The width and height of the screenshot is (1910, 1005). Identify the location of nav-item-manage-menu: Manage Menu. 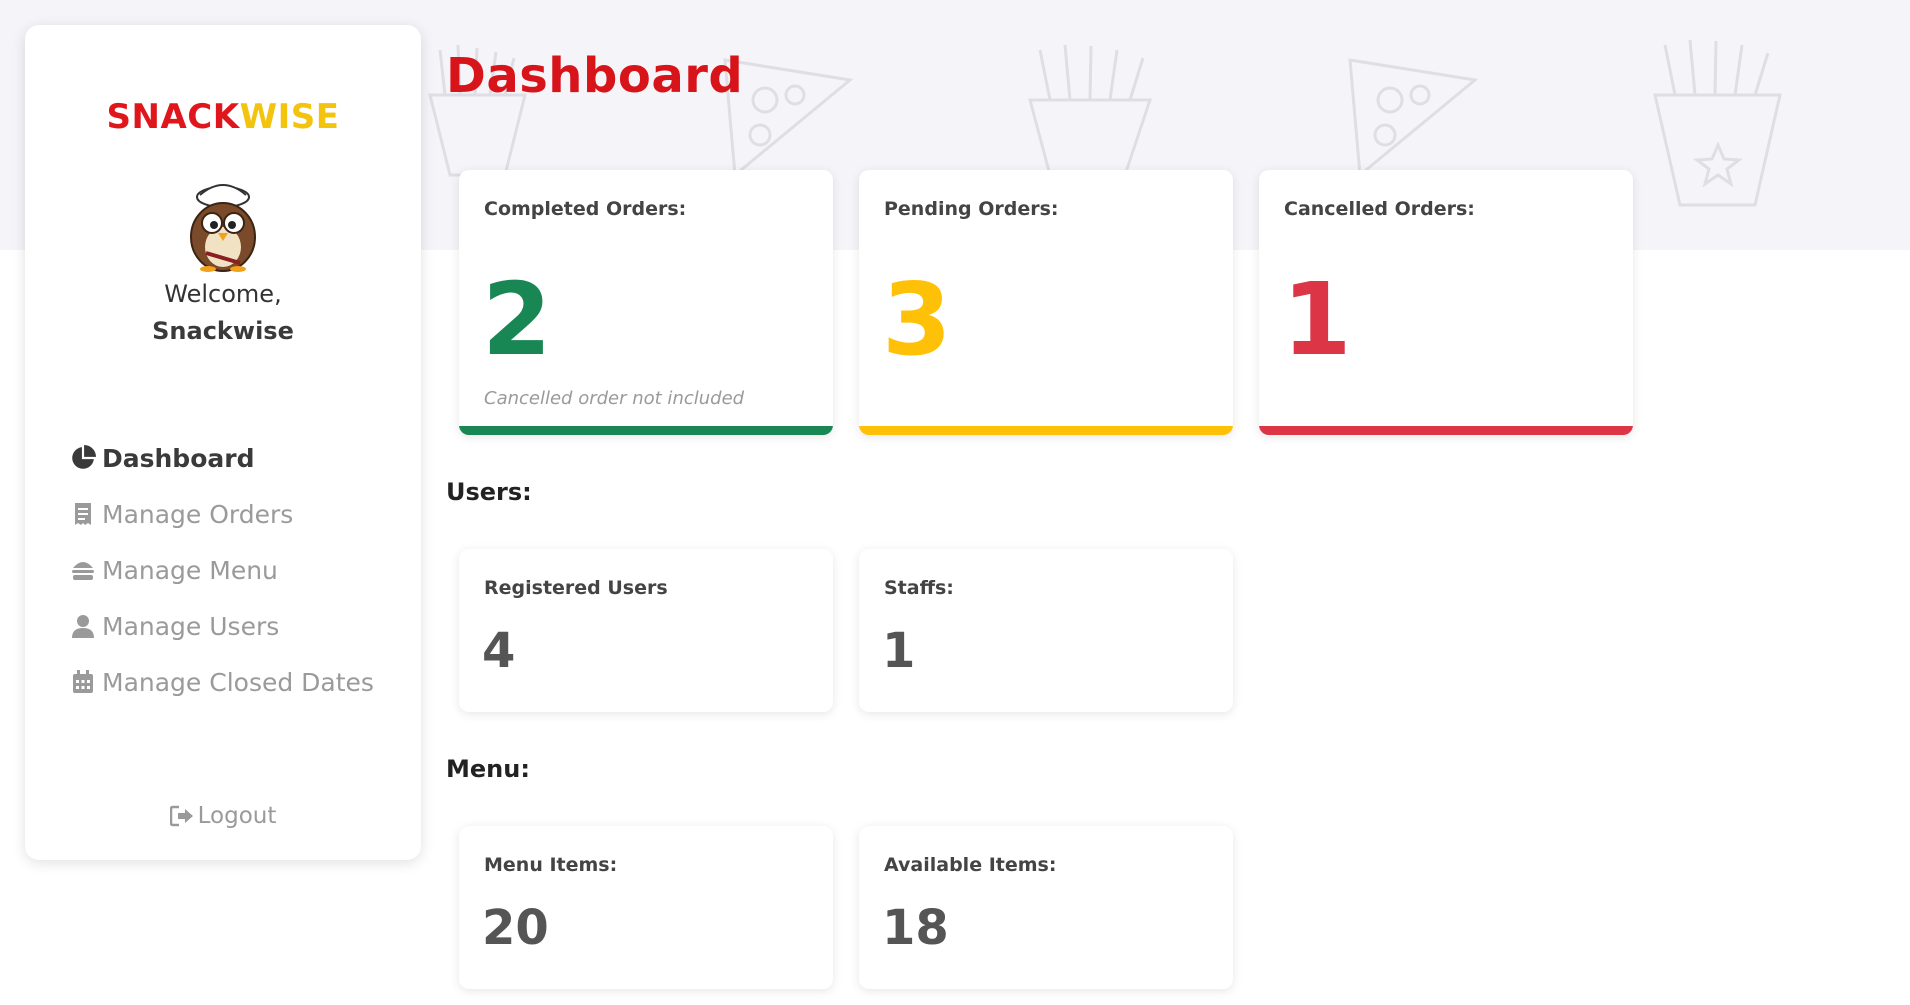
(222, 570).